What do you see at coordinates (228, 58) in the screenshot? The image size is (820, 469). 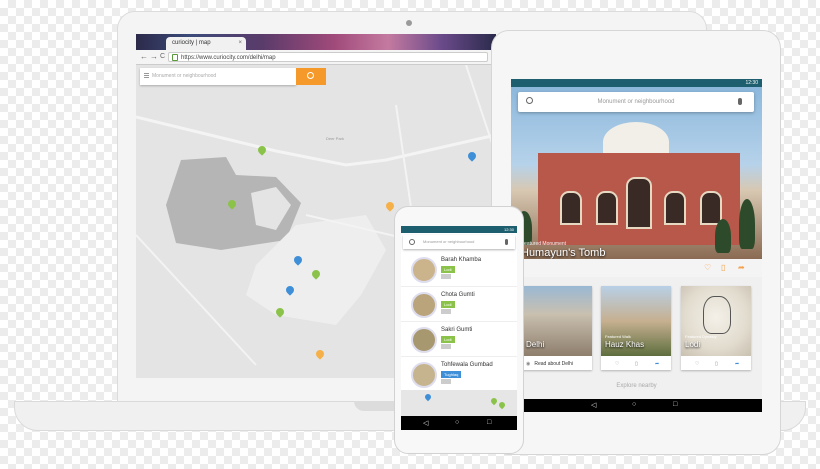 I see `url-text: https://www.curiocity.com/delhi/map` at bounding box center [228, 58].